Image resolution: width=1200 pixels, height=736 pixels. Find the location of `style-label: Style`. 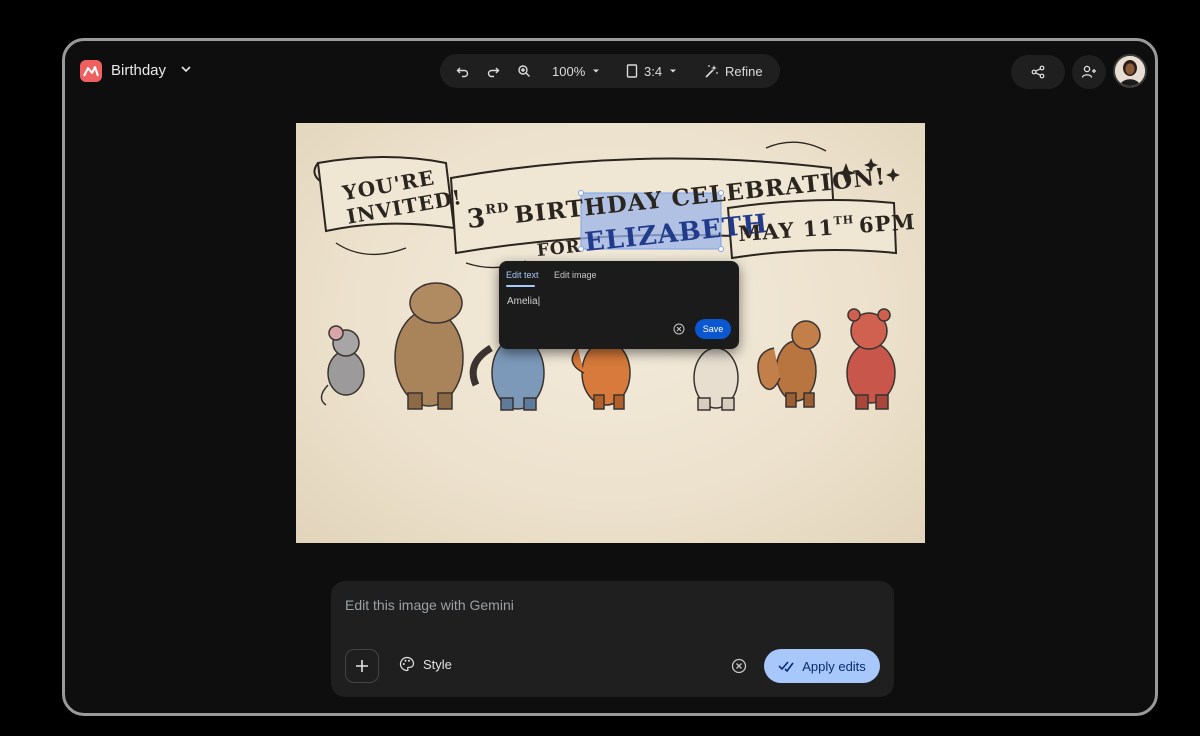

style-label: Style is located at coordinates (437, 664).